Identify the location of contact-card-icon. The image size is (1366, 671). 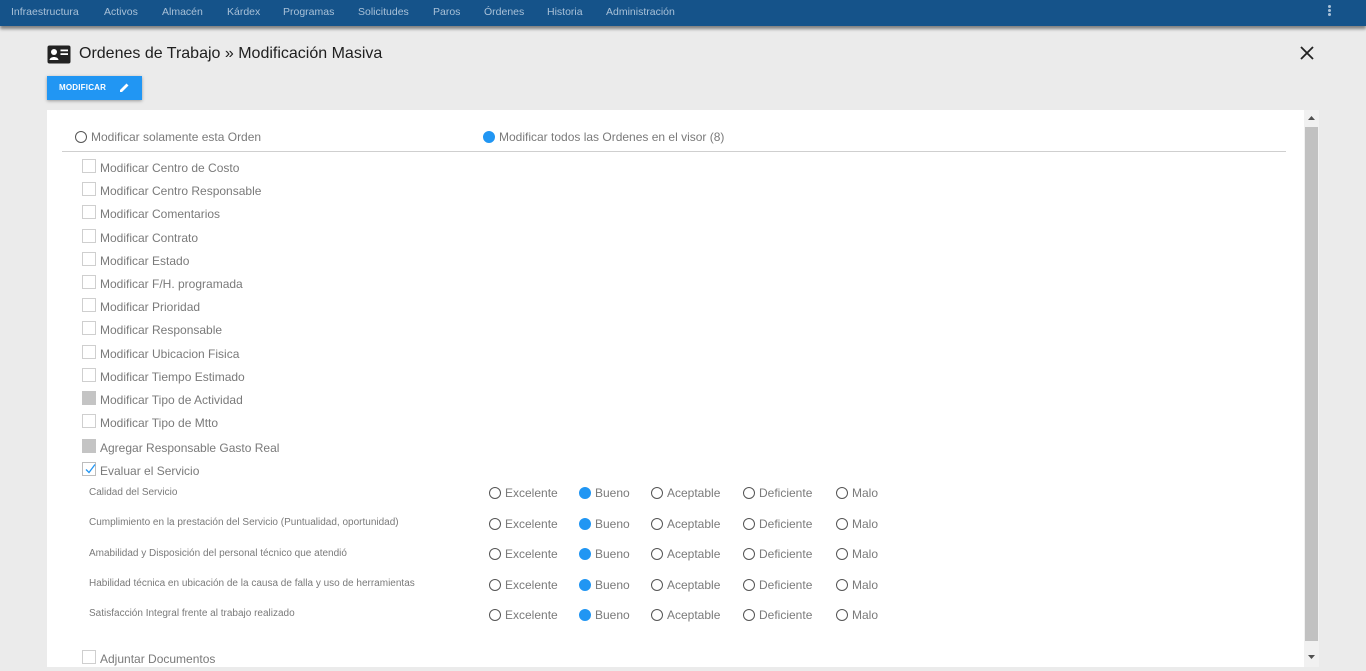
(59, 54).